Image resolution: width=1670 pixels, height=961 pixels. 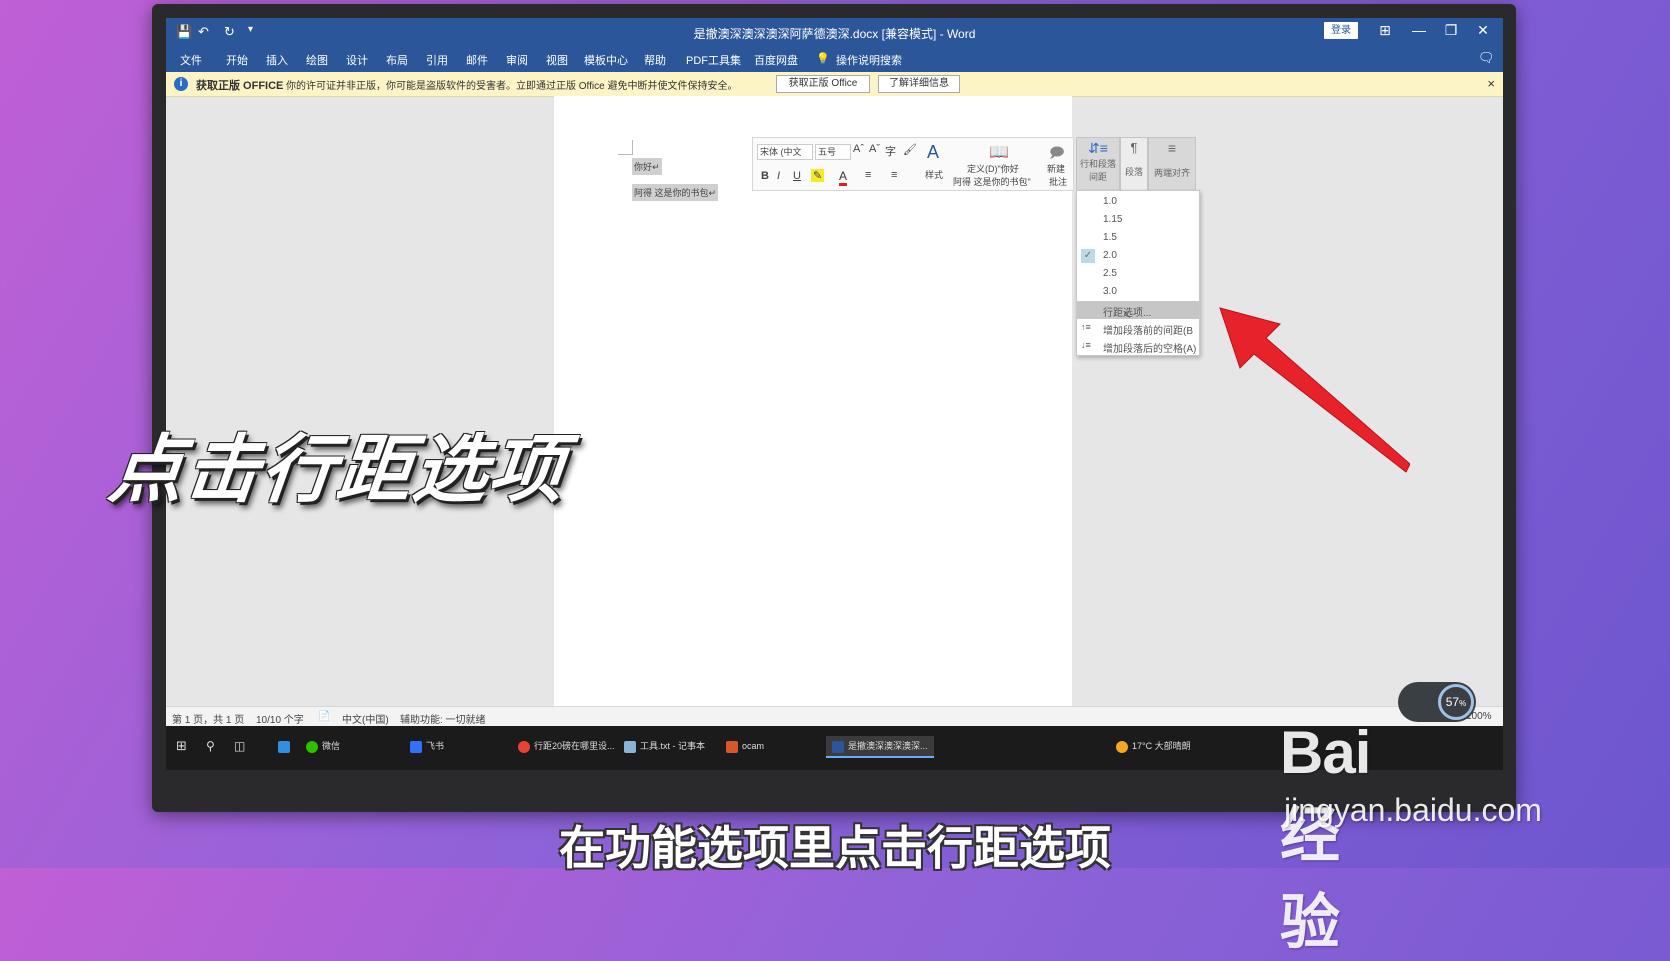 I want to click on tab-baidu-netdisk: 百度网盘, so click(x=776, y=60).